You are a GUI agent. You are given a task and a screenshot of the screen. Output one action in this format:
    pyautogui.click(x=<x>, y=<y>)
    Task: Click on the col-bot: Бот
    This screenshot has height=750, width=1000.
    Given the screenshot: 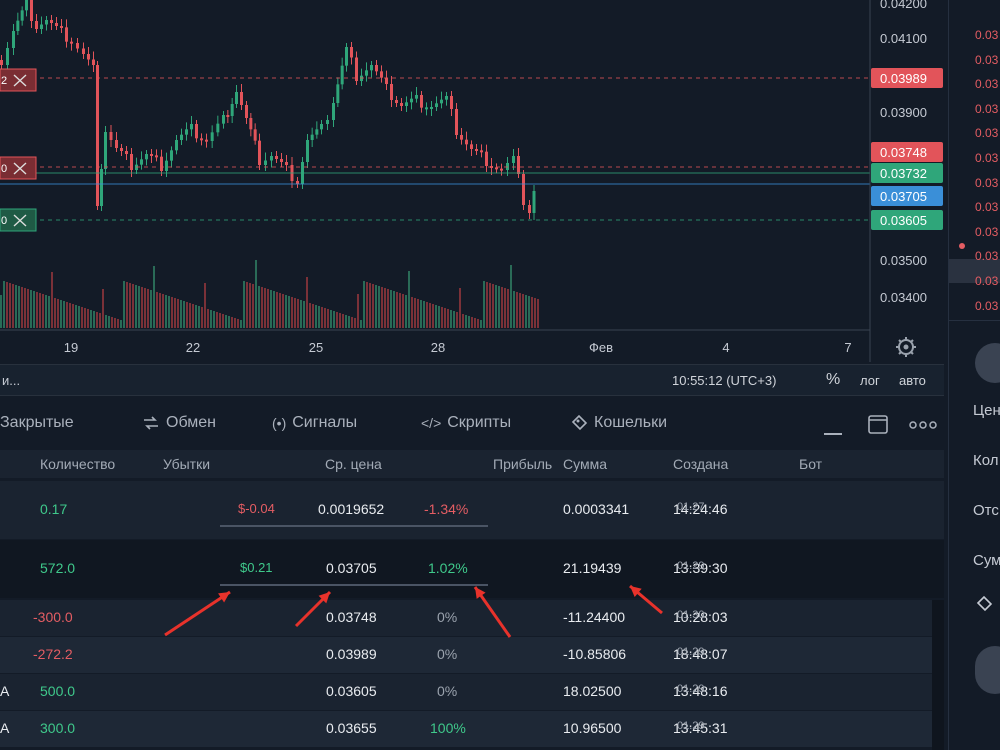 What is the action you would take?
    pyautogui.click(x=810, y=464)
    